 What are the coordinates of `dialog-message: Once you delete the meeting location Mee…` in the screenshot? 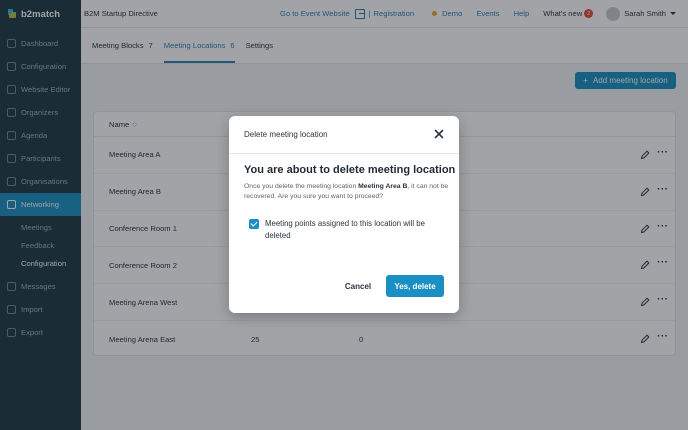 It's located at (346, 192).